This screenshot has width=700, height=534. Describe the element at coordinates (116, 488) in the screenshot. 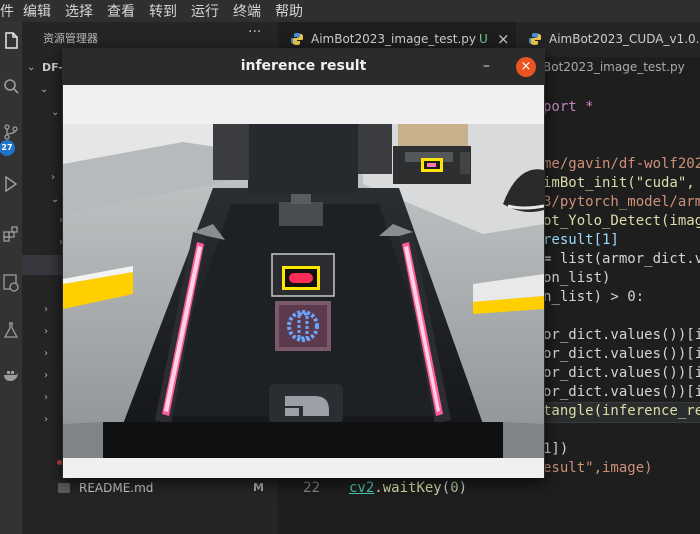

I see `readme-file-name: README.md` at that location.